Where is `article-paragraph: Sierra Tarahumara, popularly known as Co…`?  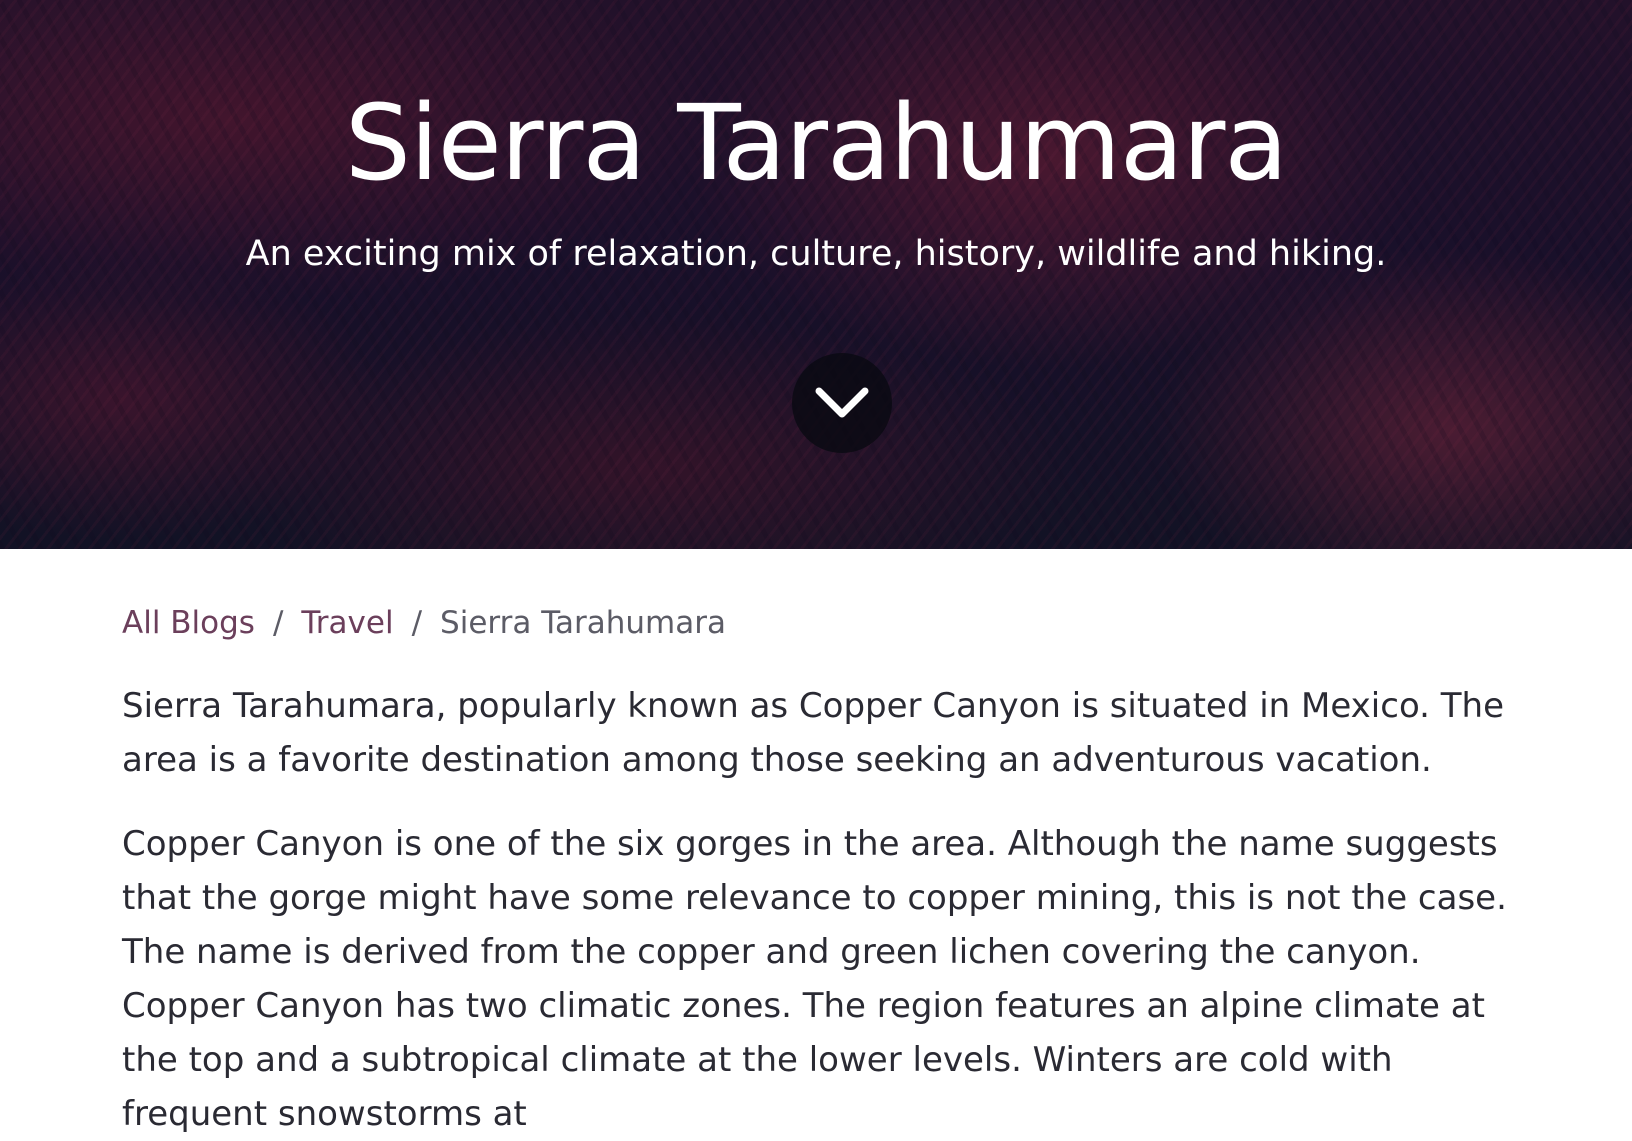 article-paragraph: Sierra Tarahumara, popularly known as Co… is located at coordinates (813, 733).